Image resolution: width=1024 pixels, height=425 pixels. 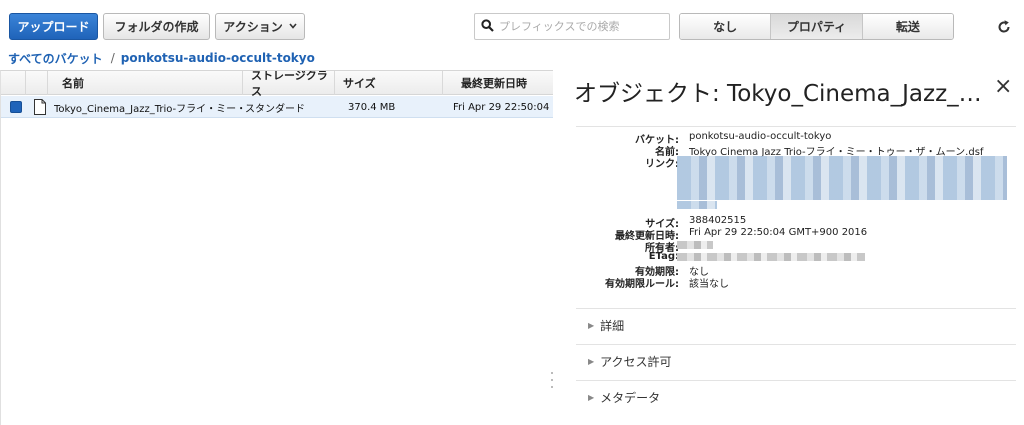 What do you see at coordinates (389, 83) in the screenshot?
I see `column-header-size: サイズ` at bounding box center [389, 83].